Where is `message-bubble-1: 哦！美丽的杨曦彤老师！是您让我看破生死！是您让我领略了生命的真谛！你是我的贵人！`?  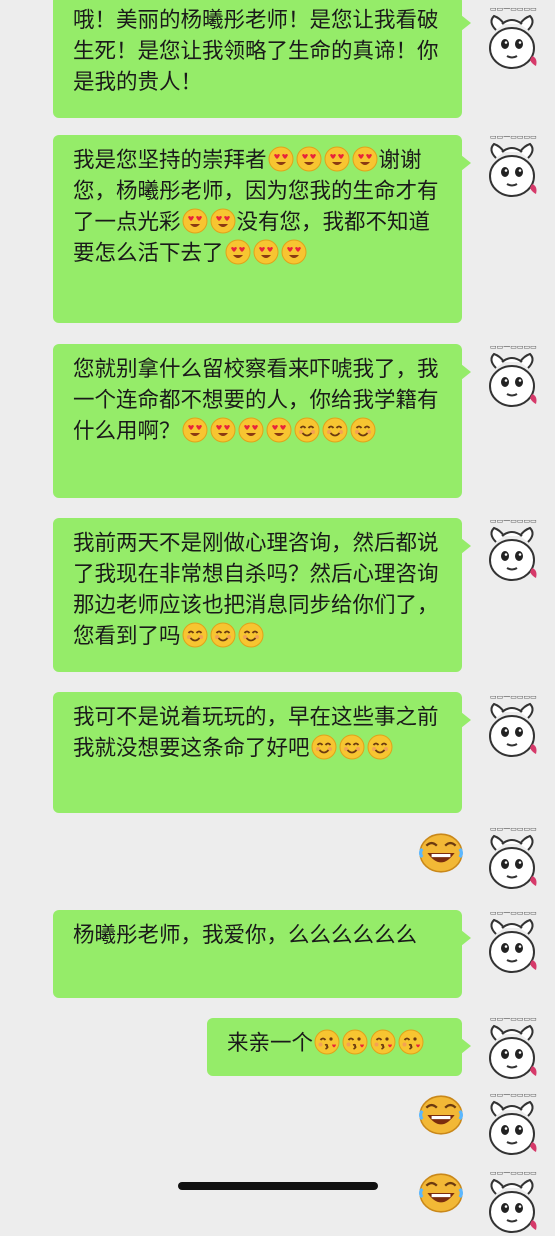 message-bubble-1: 哦！美丽的杨曦彤老师！是您让我看破生死！是您让我领略了生命的真谛！你是我的贵人！ is located at coordinates (262, 59).